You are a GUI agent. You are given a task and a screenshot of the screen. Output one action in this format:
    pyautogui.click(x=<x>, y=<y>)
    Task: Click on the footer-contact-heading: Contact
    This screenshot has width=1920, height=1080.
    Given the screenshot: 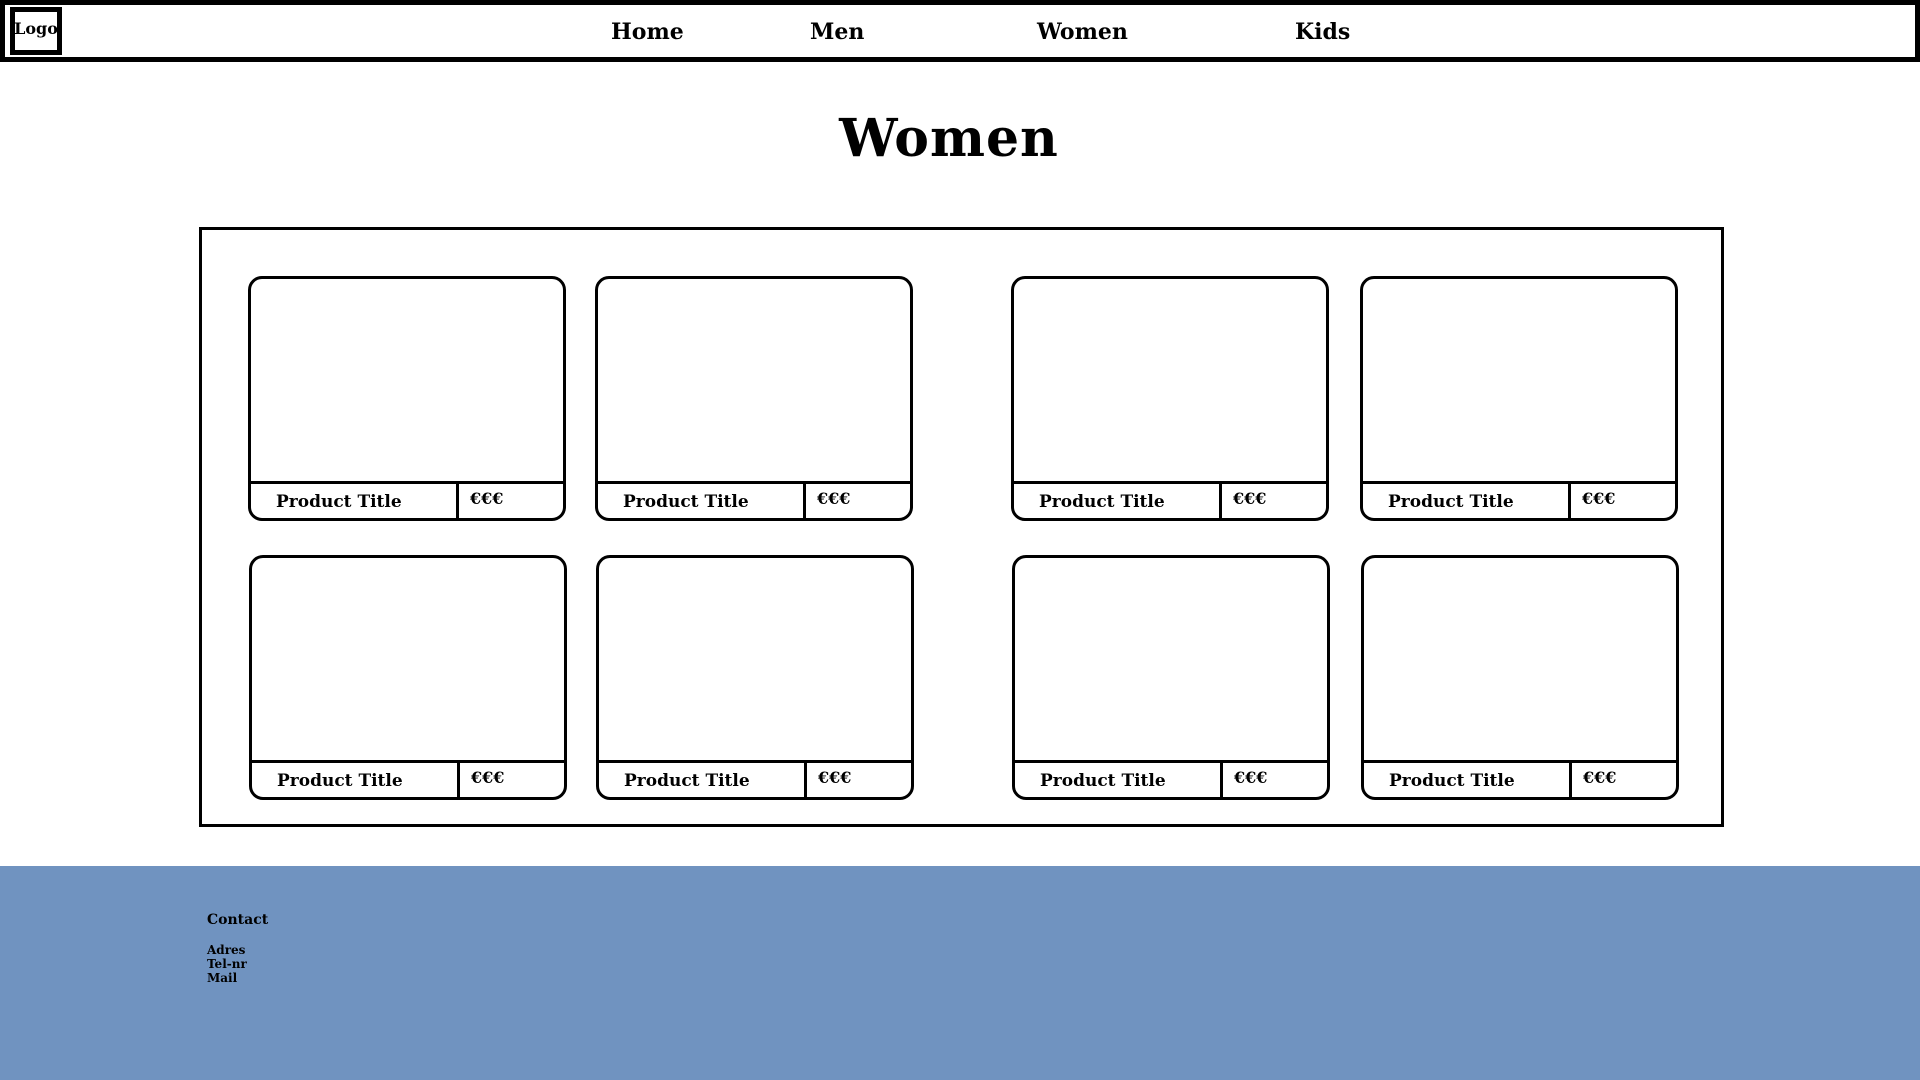 What is the action you would take?
    pyautogui.click(x=238, y=920)
    